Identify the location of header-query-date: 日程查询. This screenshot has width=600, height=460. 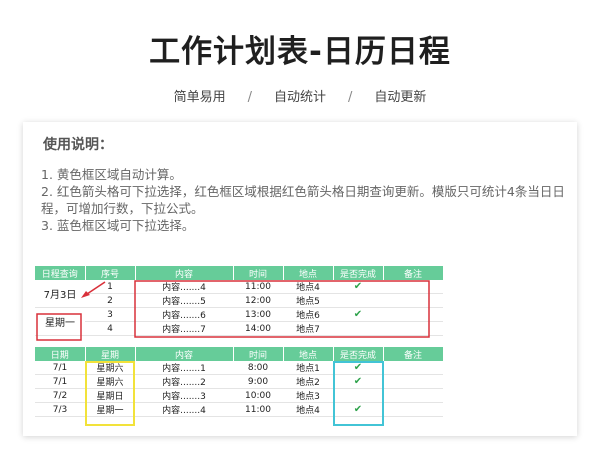
(60, 273).